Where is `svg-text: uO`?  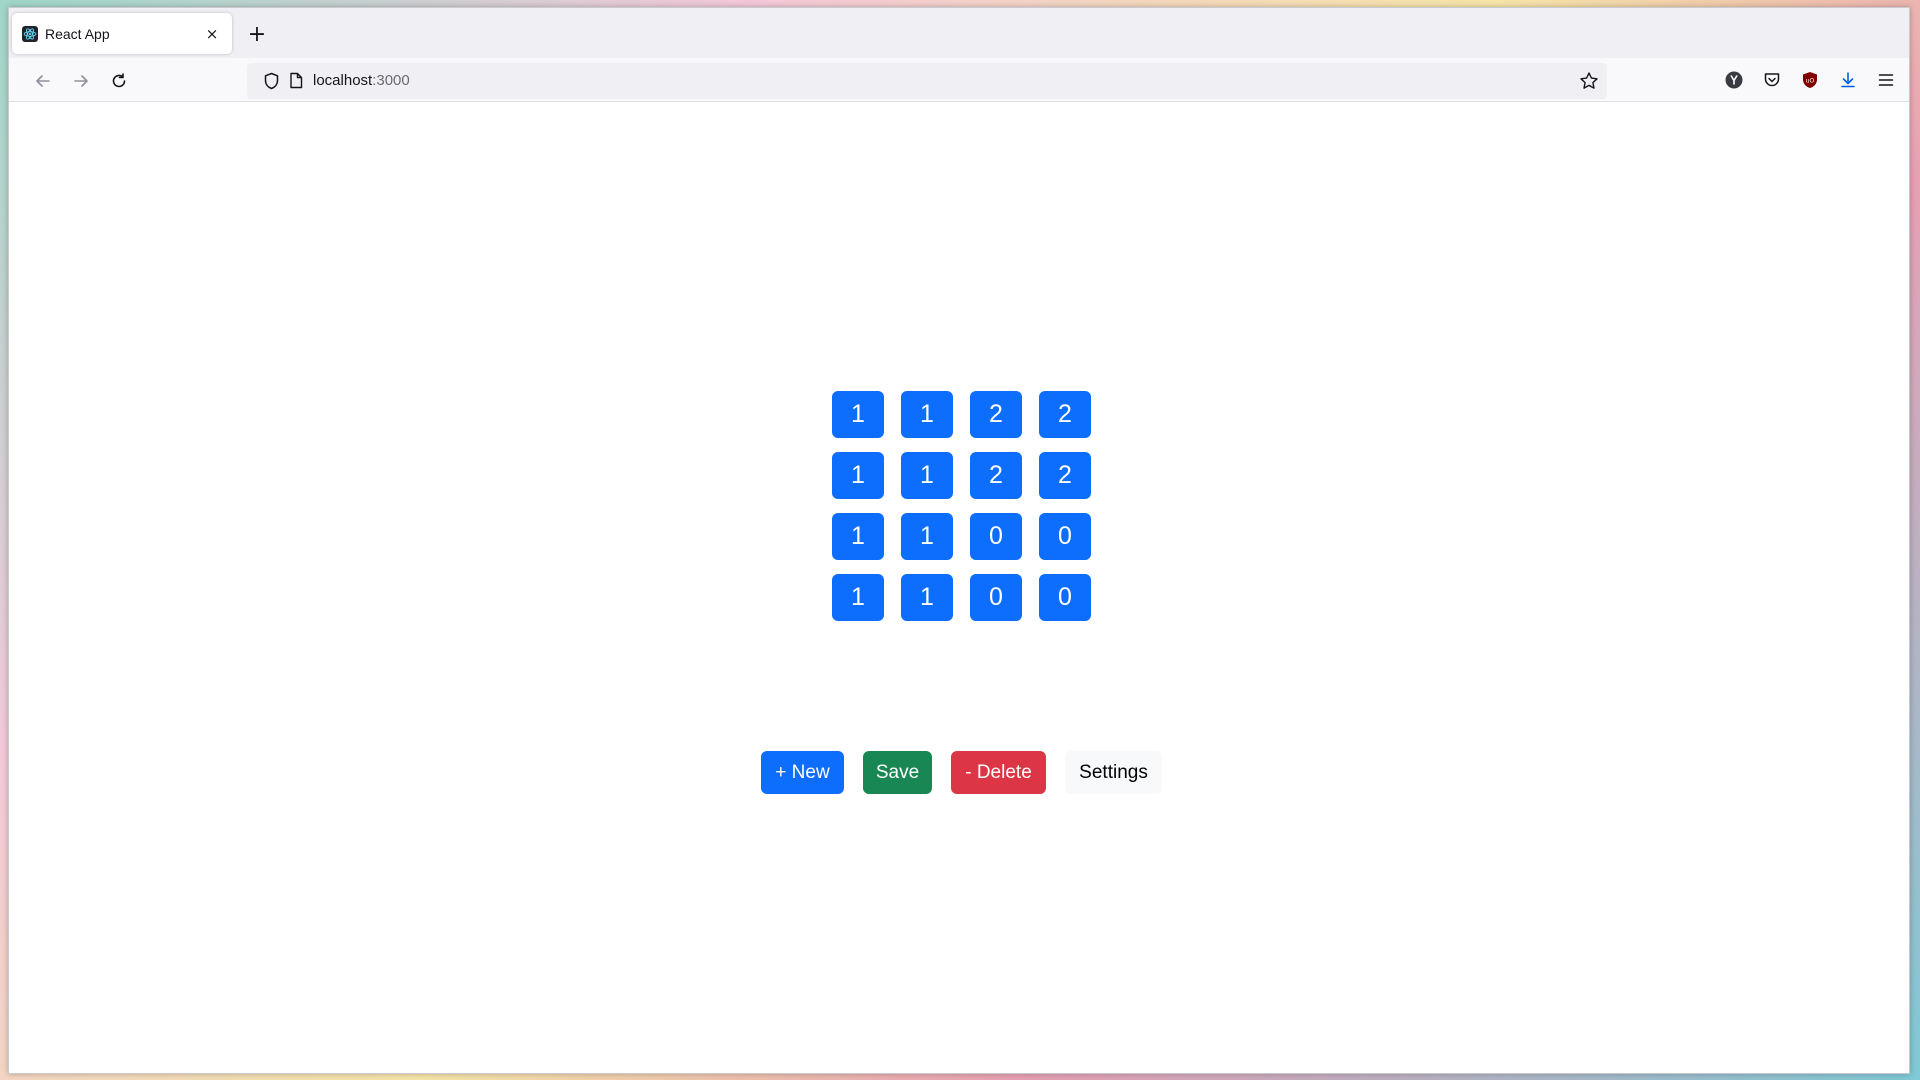 svg-text: uO is located at coordinates (1810, 81).